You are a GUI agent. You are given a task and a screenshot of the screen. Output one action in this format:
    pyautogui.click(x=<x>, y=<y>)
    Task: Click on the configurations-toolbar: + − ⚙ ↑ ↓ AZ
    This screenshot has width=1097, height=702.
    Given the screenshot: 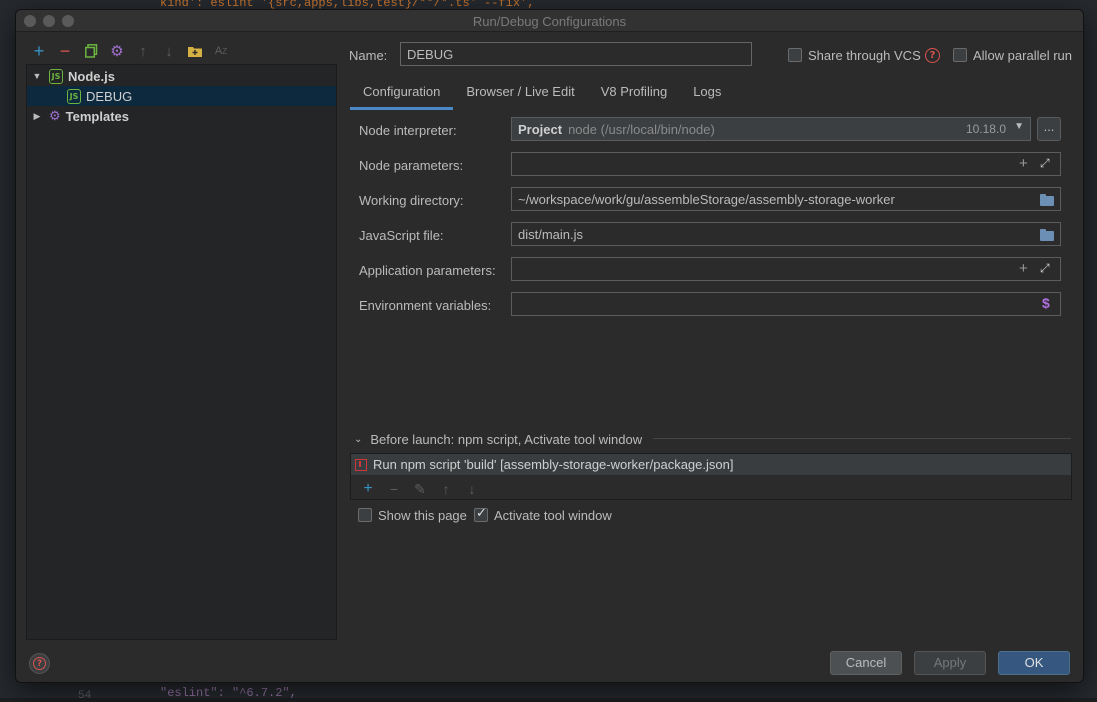 What is the action you would take?
    pyautogui.click(x=130, y=51)
    